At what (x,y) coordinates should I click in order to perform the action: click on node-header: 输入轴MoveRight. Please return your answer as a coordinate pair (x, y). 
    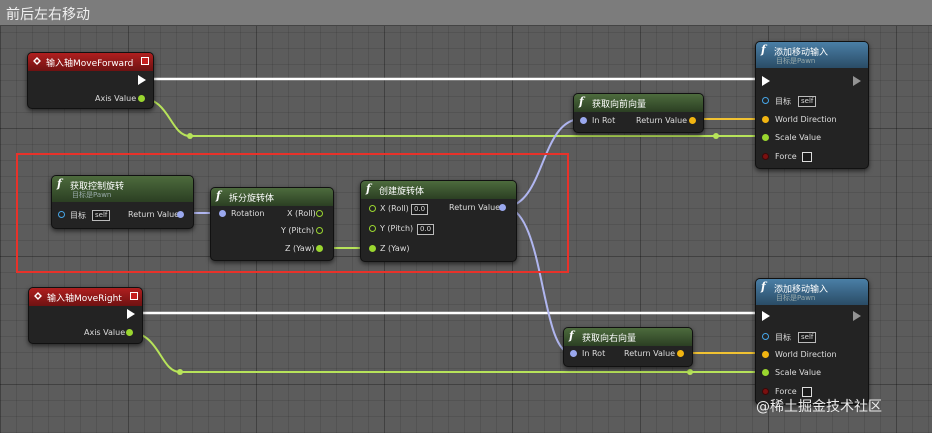
    Looking at the image, I should click on (85, 297).